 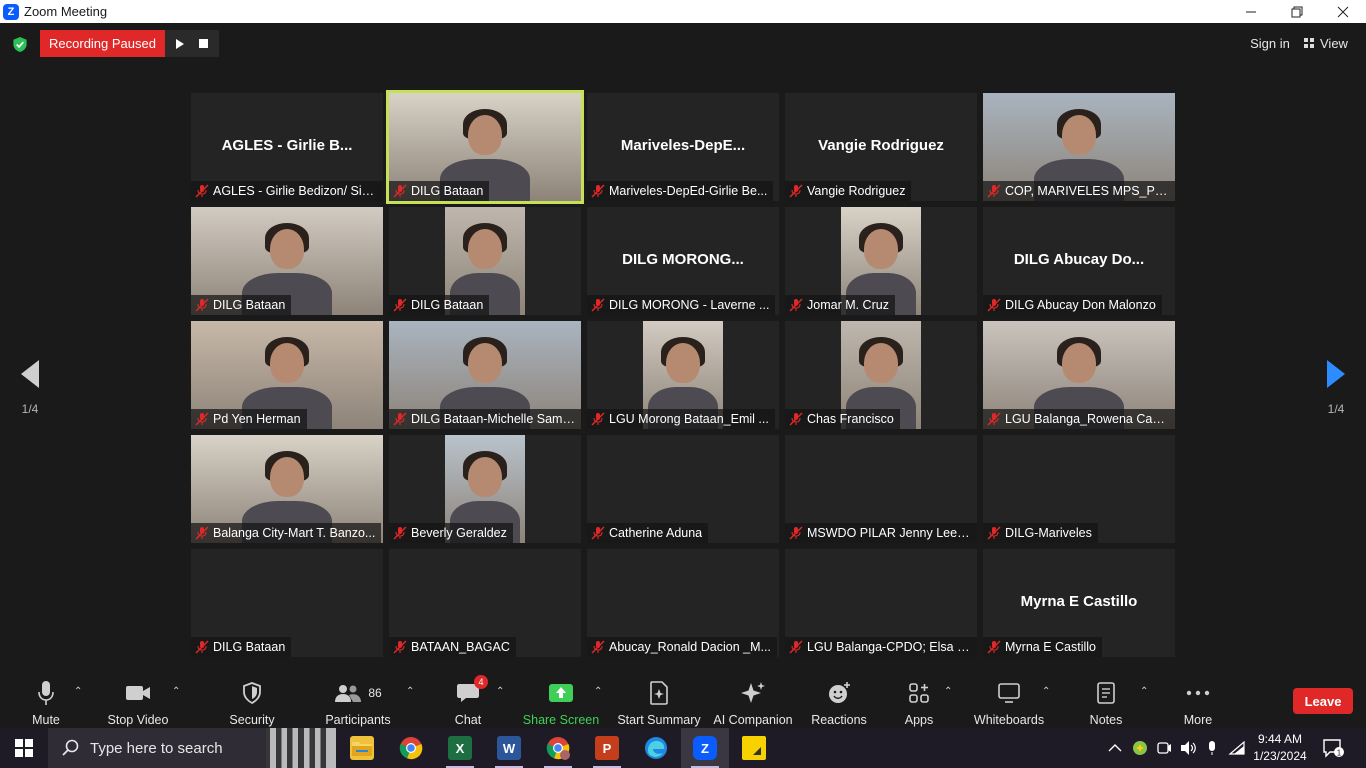 What do you see at coordinates (850, 419) in the screenshot?
I see `participant-name: Chas Francisco` at bounding box center [850, 419].